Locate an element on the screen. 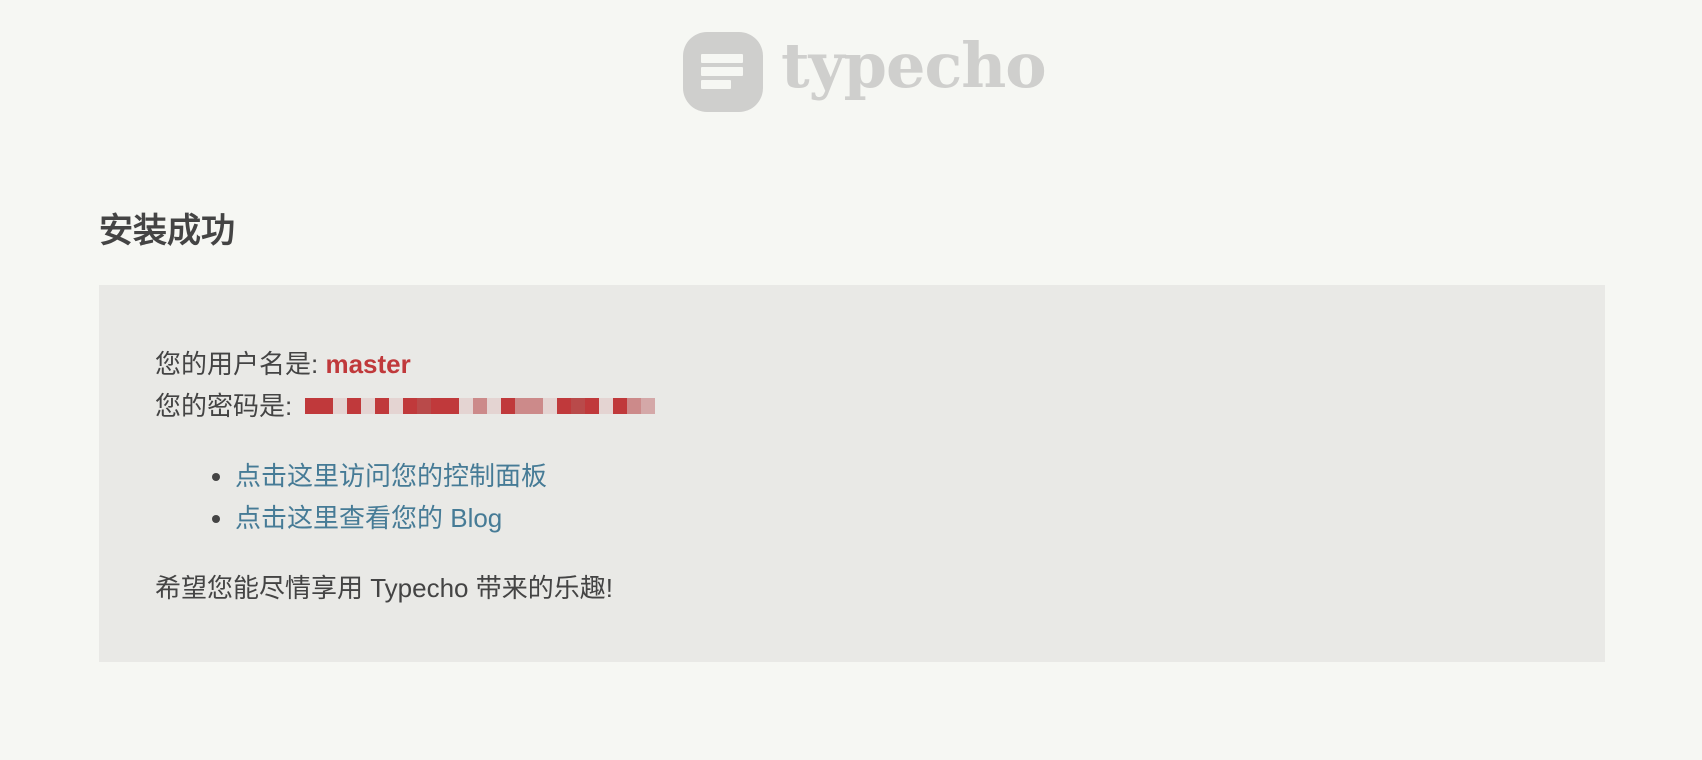 The height and width of the screenshot is (760, 1702). action-links: 点击这里访问您的控制面板 点击这里查看您的 Blog is located at coordinates (880, 497).